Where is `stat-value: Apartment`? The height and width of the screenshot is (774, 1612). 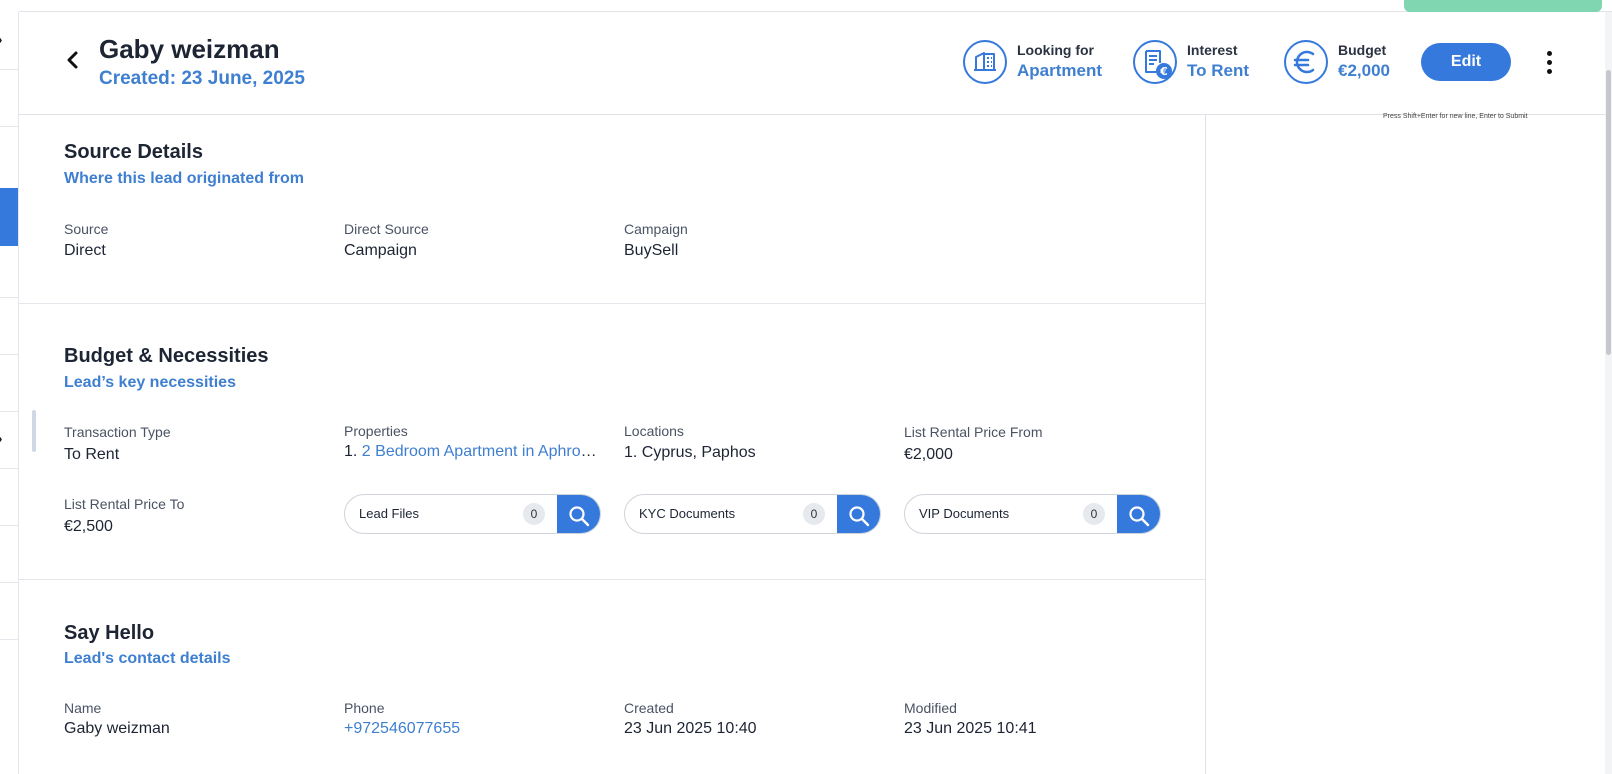
stat-value: Apartment is located at coordinates (1060, 70).